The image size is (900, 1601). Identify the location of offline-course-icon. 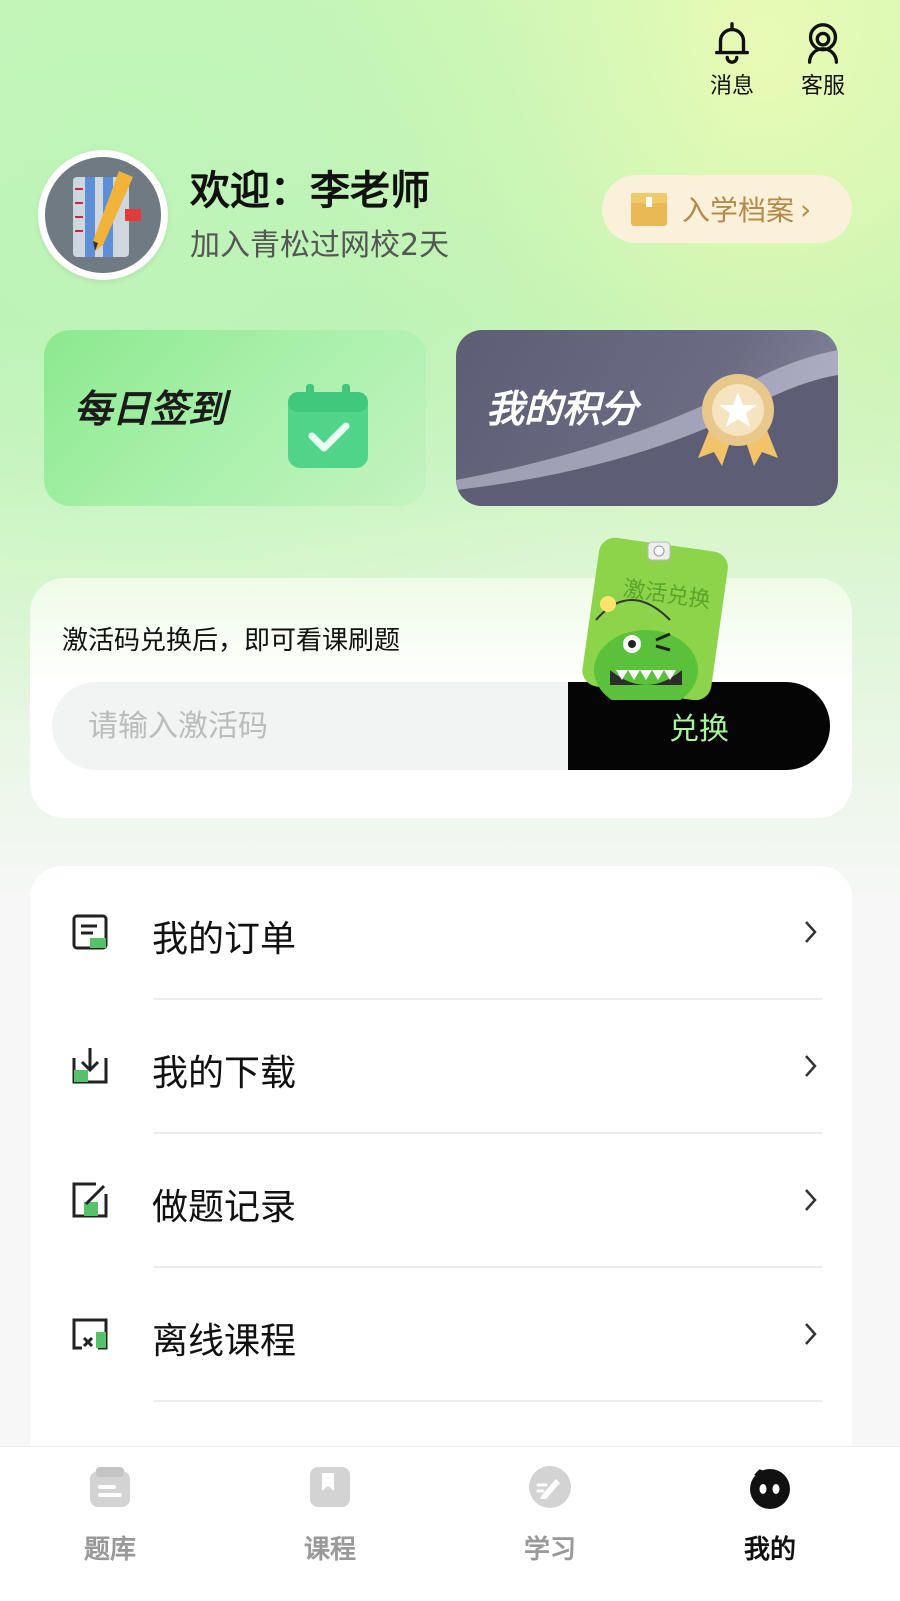
(90, 1334).